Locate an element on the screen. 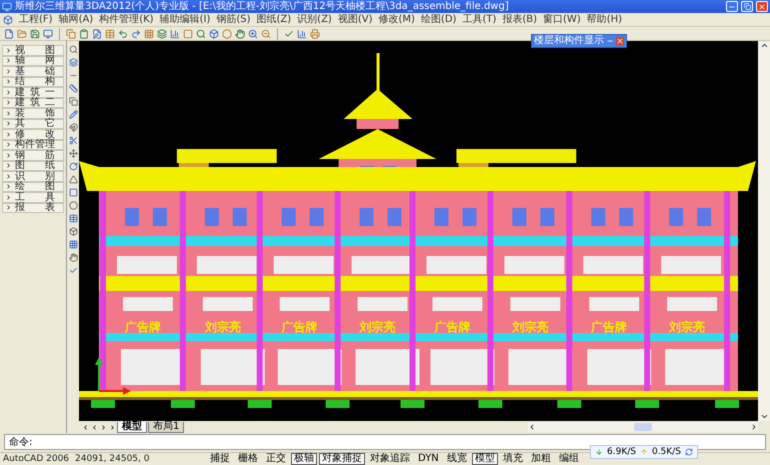 The height and width of the screenshot is (465, 770). sidebar-item: 钢筋 is located at coordinates (33, 155).